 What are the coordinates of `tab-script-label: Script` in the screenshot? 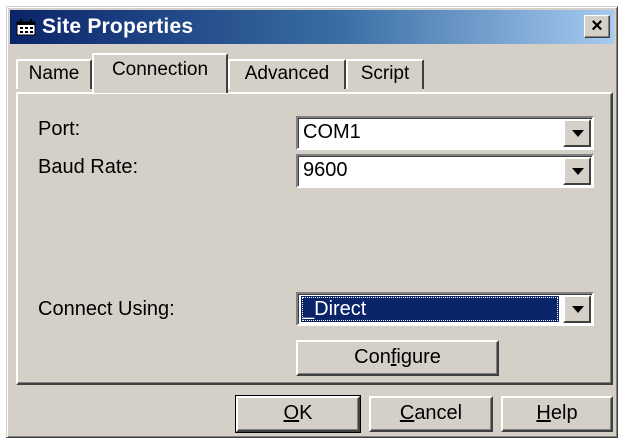 It's located at (385, 73).